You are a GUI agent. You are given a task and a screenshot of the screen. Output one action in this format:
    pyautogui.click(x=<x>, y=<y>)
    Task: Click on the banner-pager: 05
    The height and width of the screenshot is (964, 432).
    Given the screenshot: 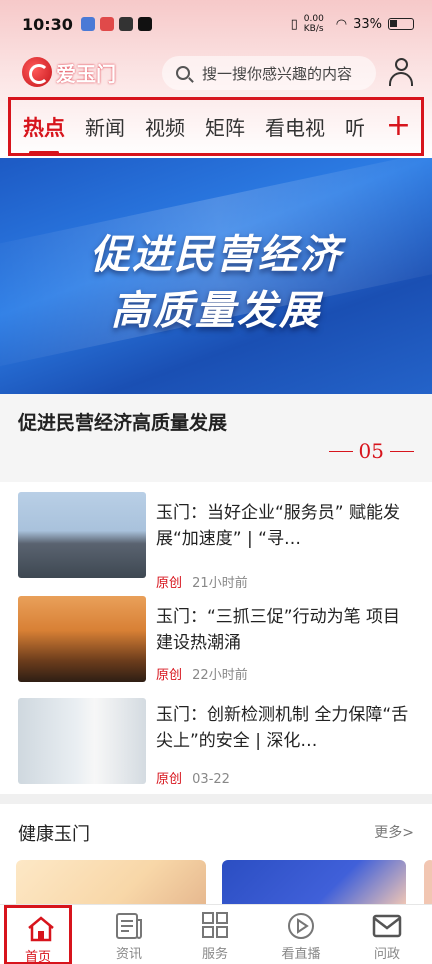 What is the action you would take?
    pyautogui.click(x=371, y=451)
    